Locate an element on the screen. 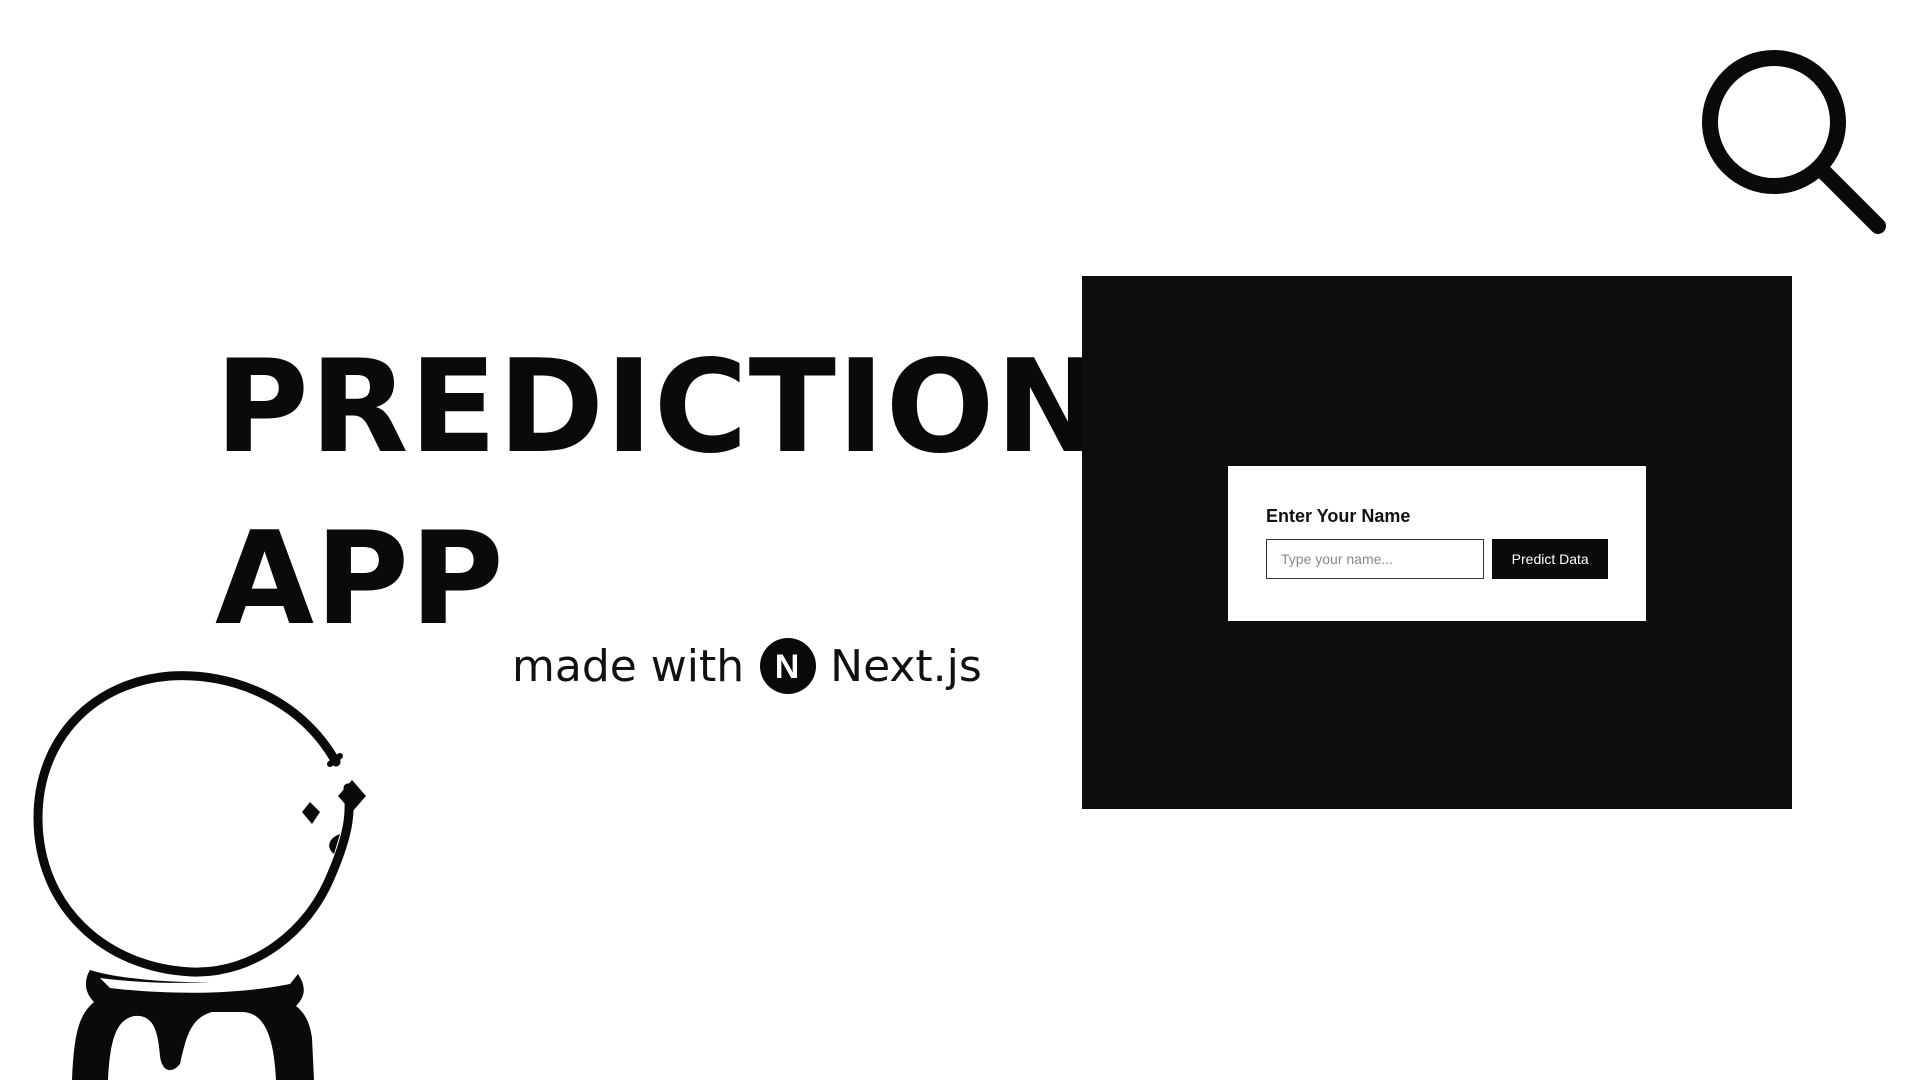 This screenshot has width=1920, height=1080. form-label: Enter Your Name is located at coordinates (1338, 516).